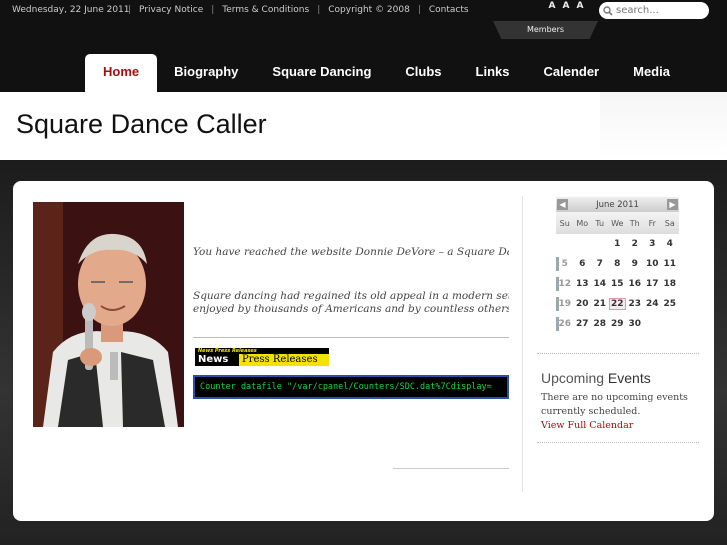 The height and width of the screenshot is (545, 727). Describe the element at coordinates (670, 284) in the screenshot. I see `calendar-day: 18` at that location.